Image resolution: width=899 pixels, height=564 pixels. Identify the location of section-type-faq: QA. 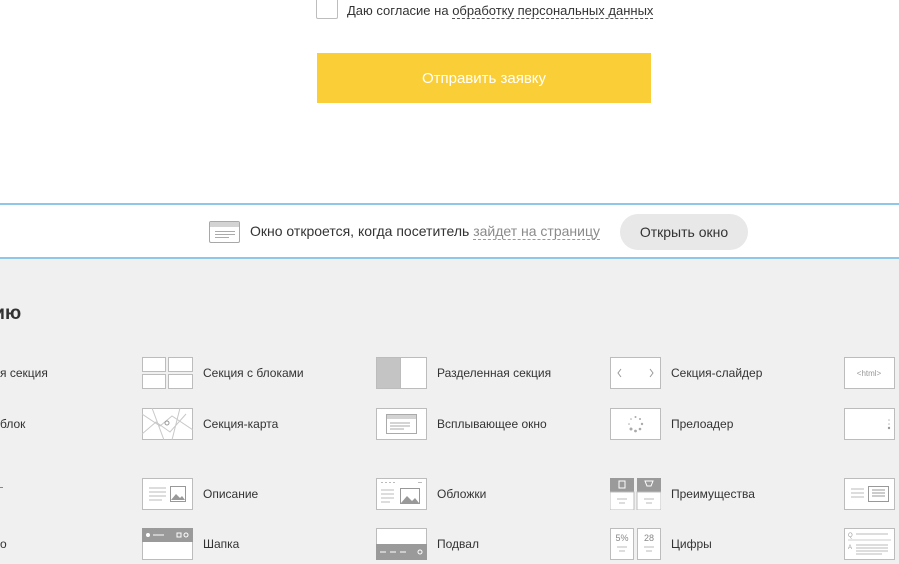
(869, 544).